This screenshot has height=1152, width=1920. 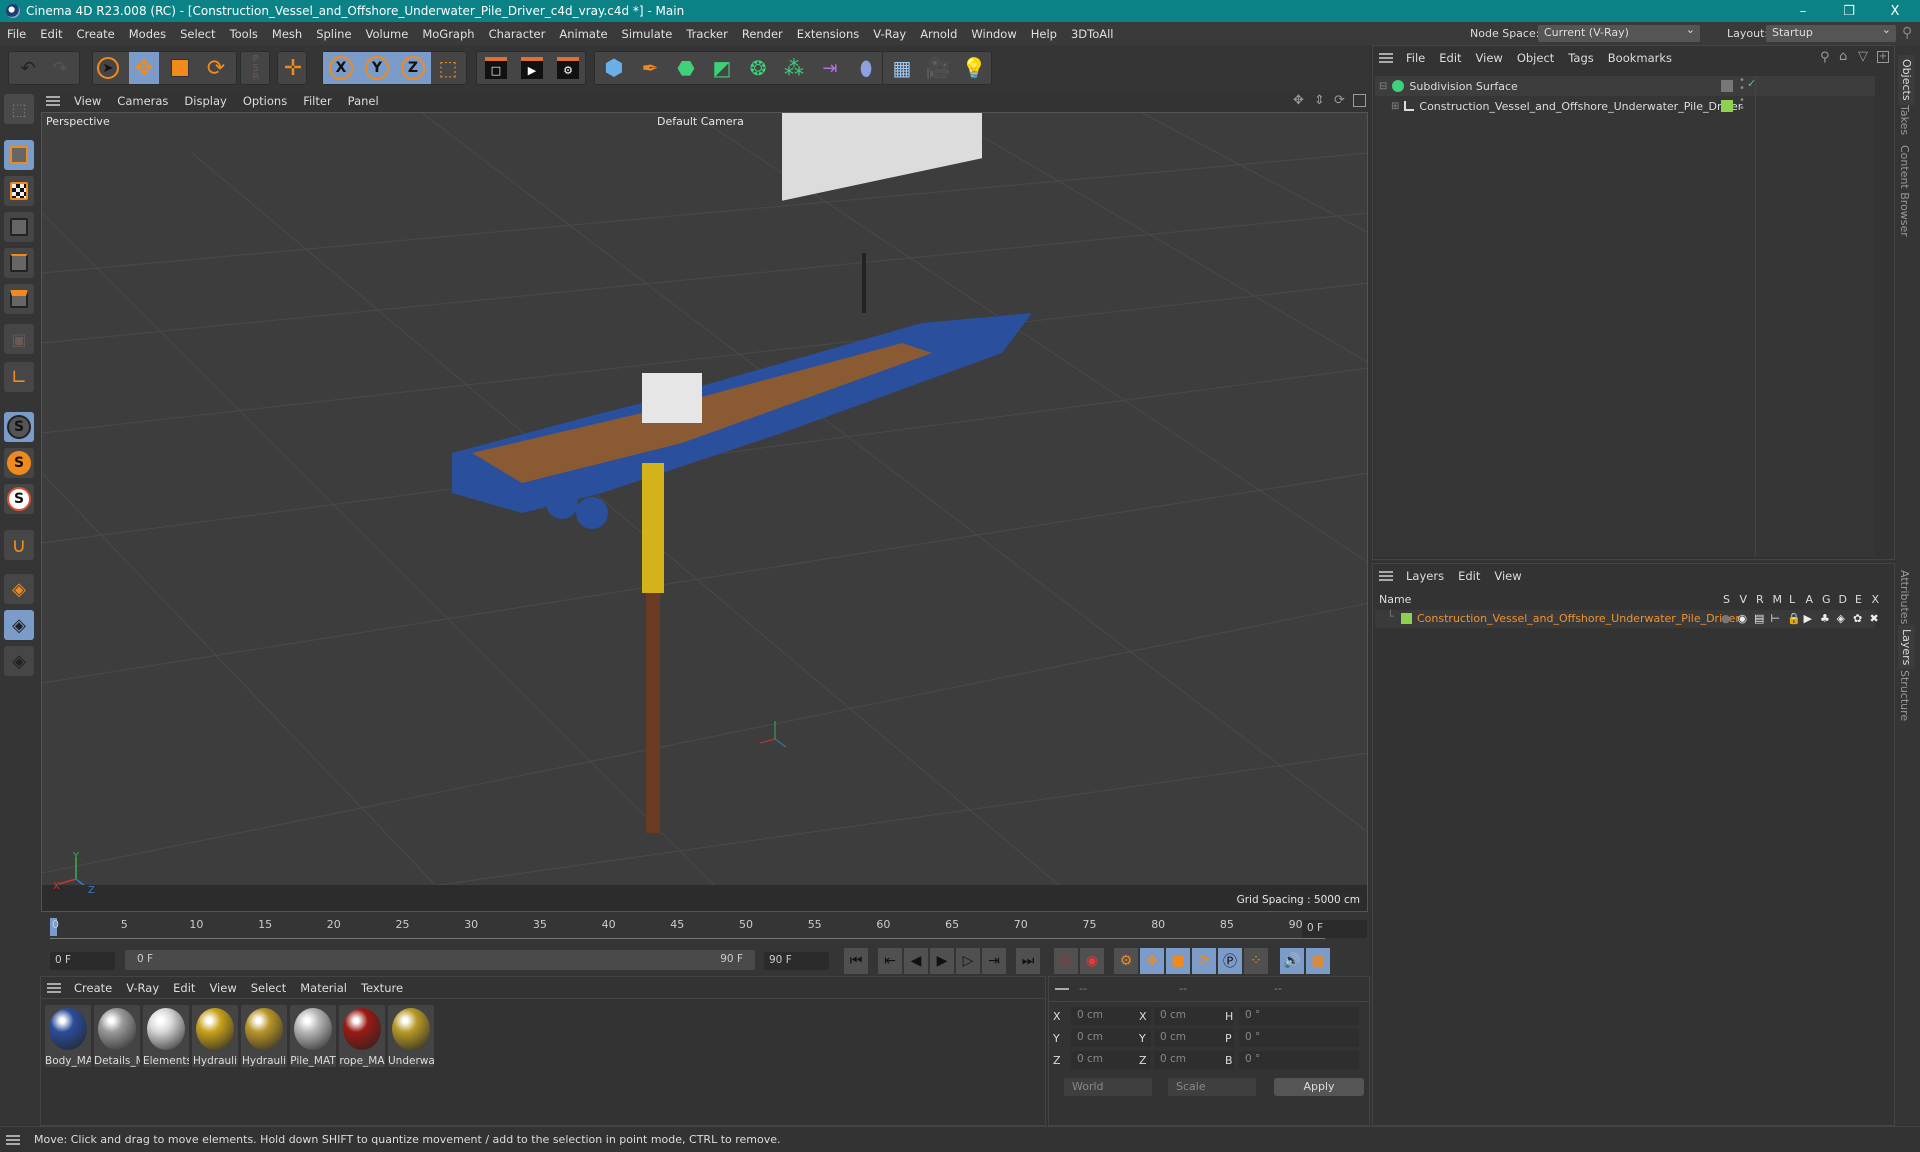 What do you see at coordinates (1256, 961) in the screenshot?
I see `key-pla-icon: ⁘` at bounding box center [1256, 961].